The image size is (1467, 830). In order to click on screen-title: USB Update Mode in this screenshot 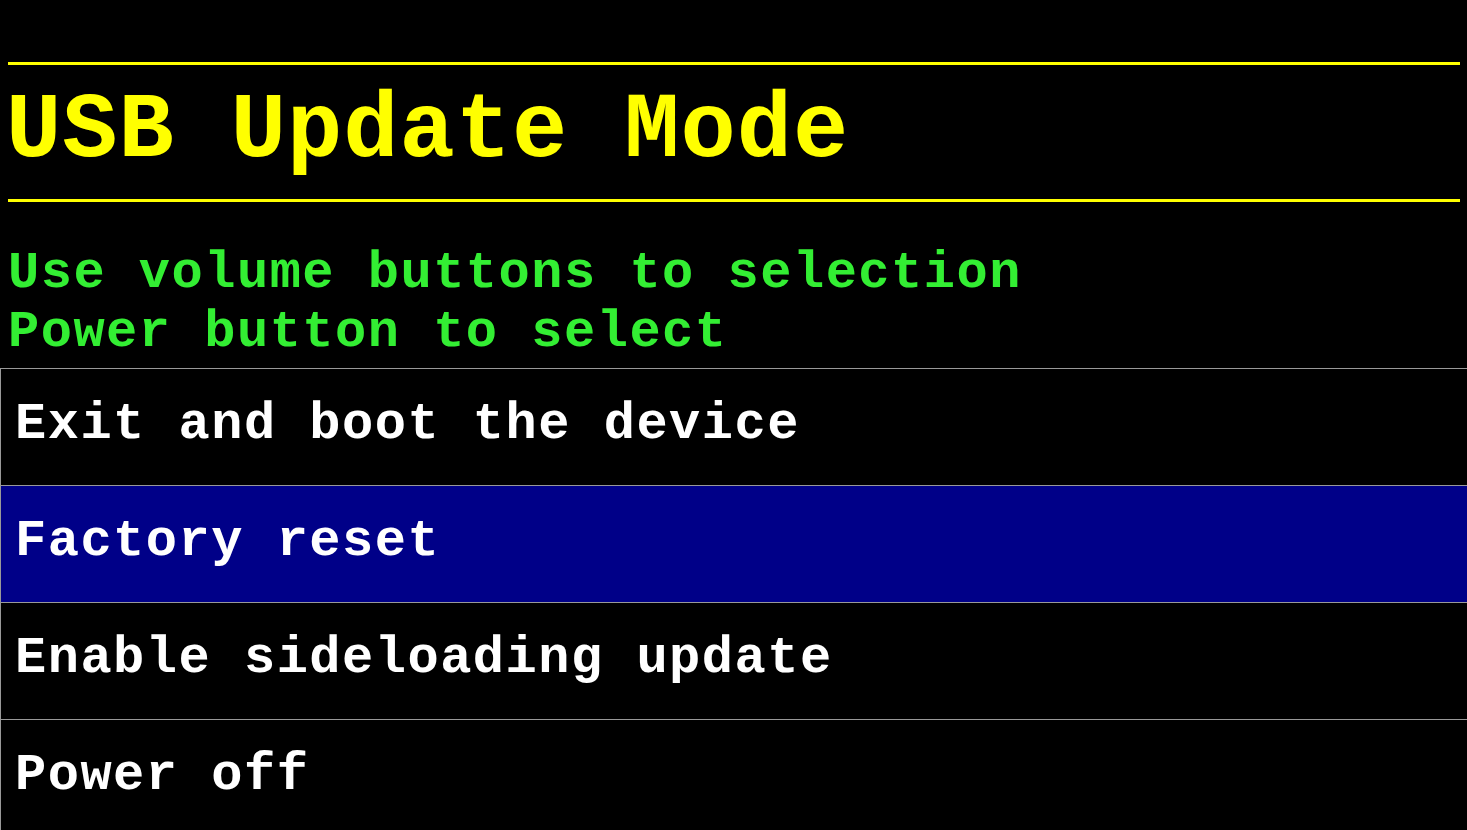, I will do `click(428, 132)`.